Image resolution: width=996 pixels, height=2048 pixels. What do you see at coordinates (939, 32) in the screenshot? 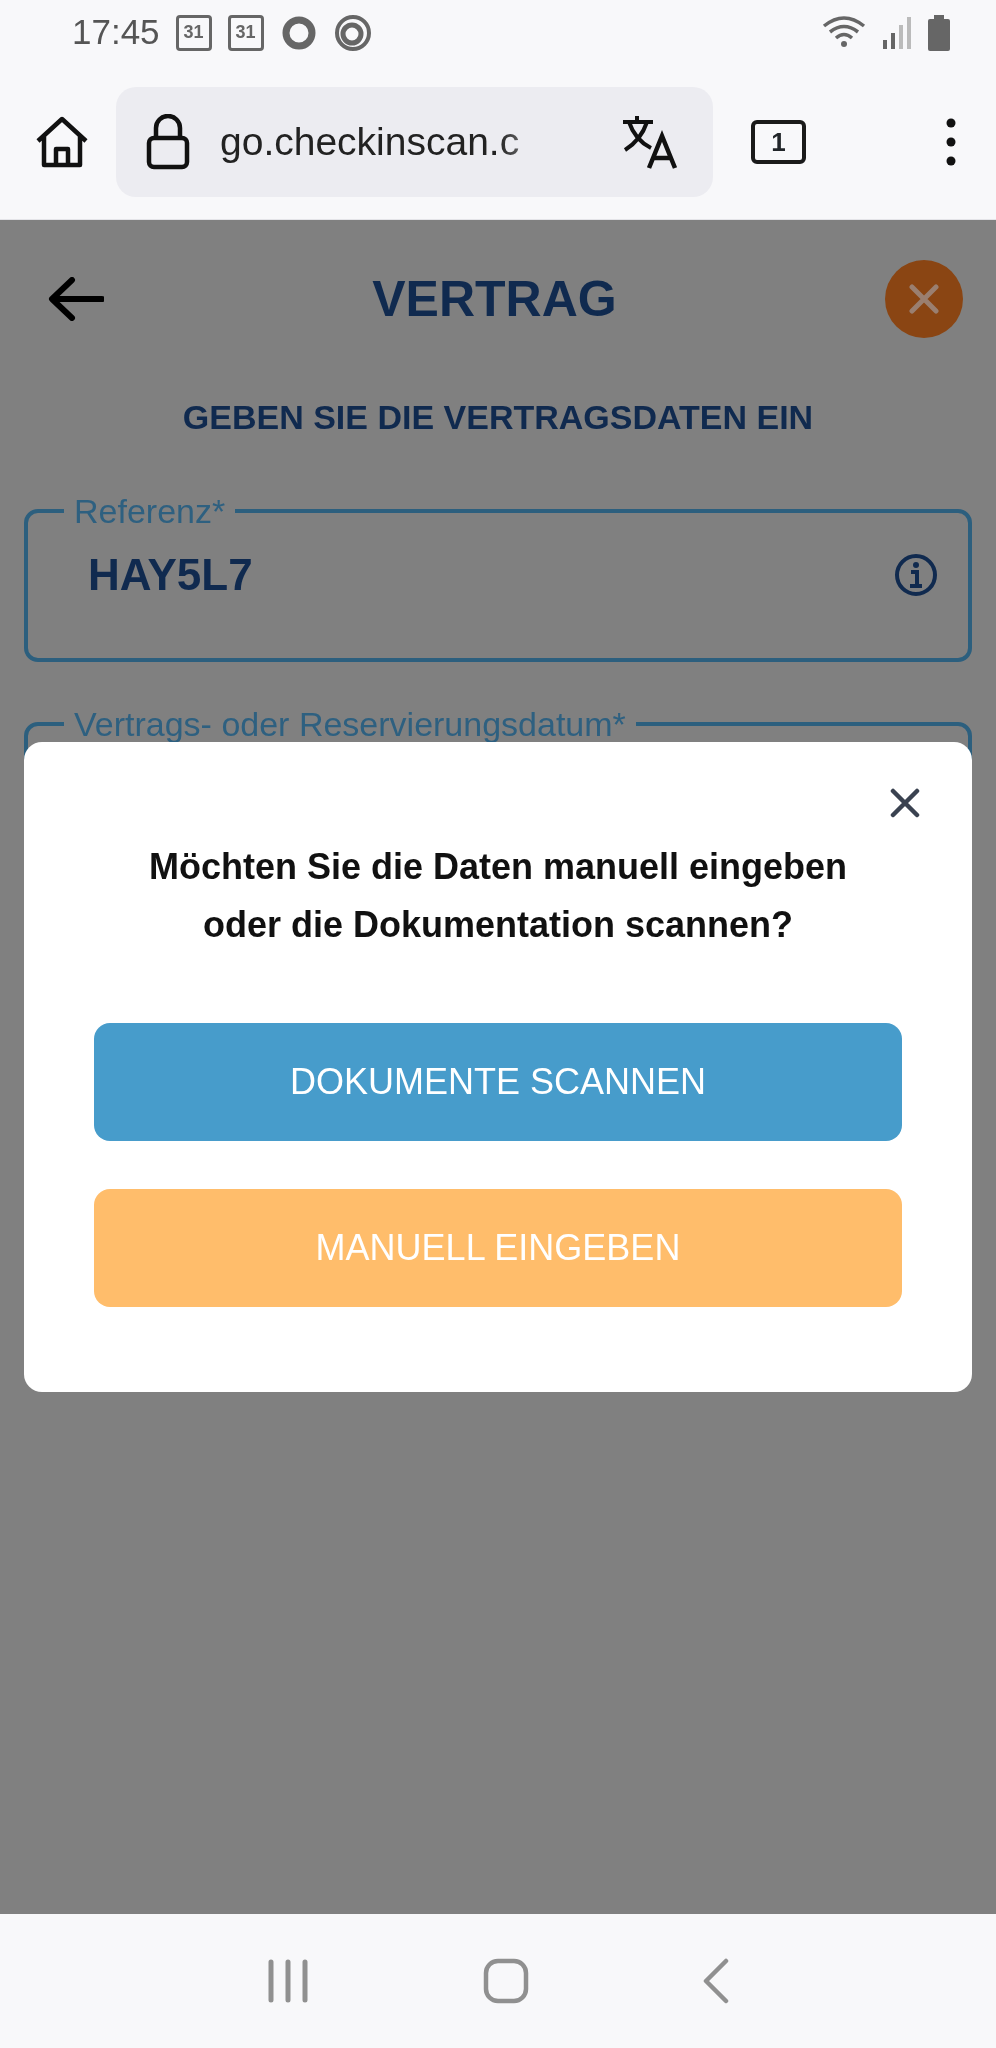
I see `battery-icon` at bounding box center [939, 32].